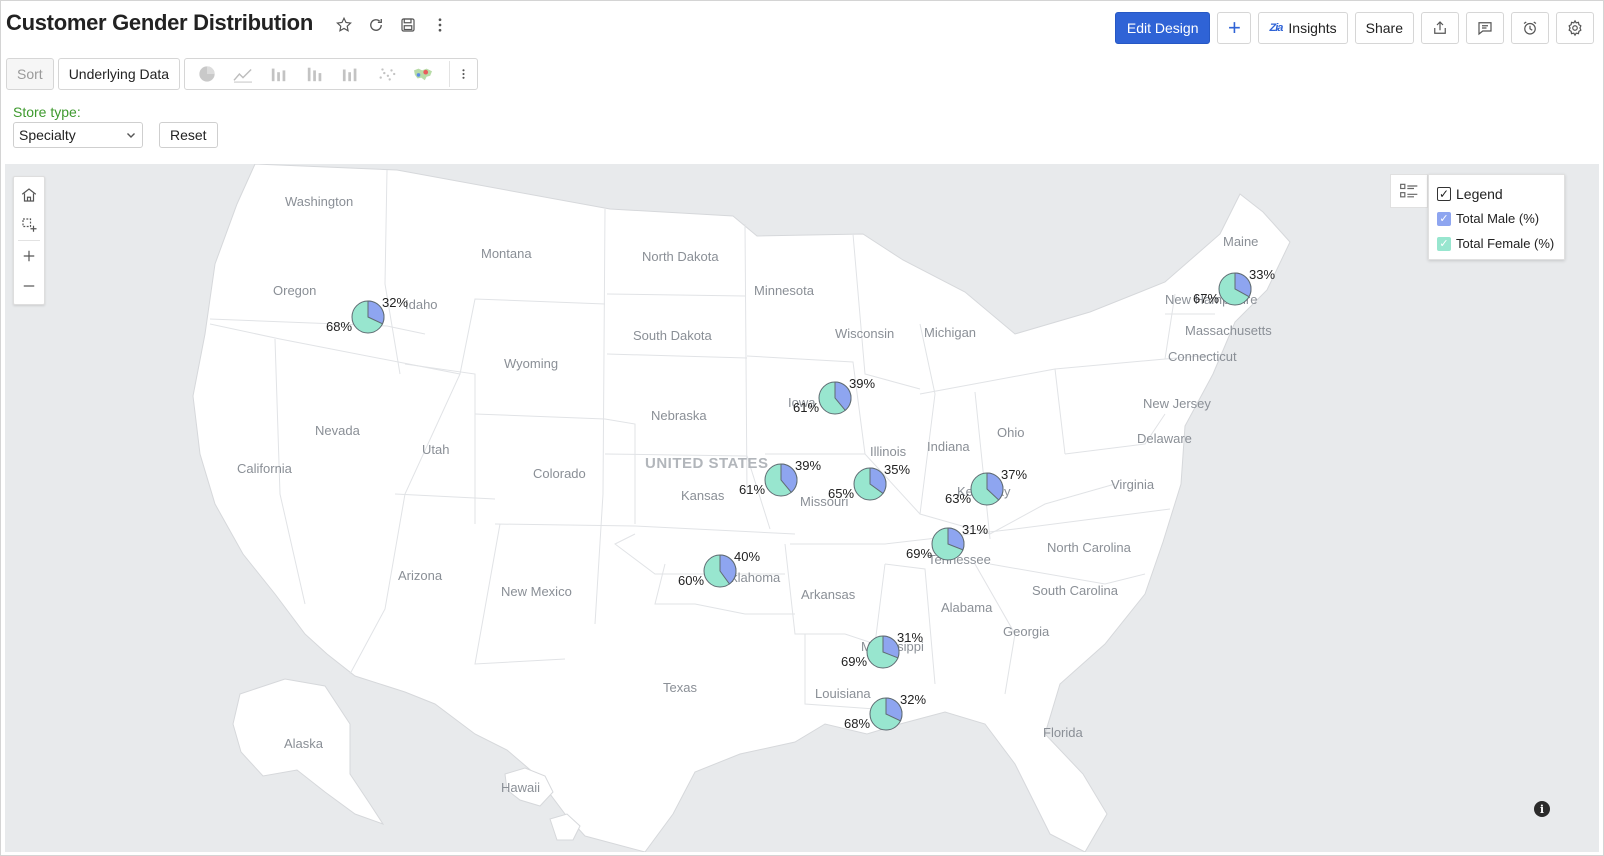 This screenshot has width=1604, height=856. I want to click on state-label: North Dakota, so click(680, 256).